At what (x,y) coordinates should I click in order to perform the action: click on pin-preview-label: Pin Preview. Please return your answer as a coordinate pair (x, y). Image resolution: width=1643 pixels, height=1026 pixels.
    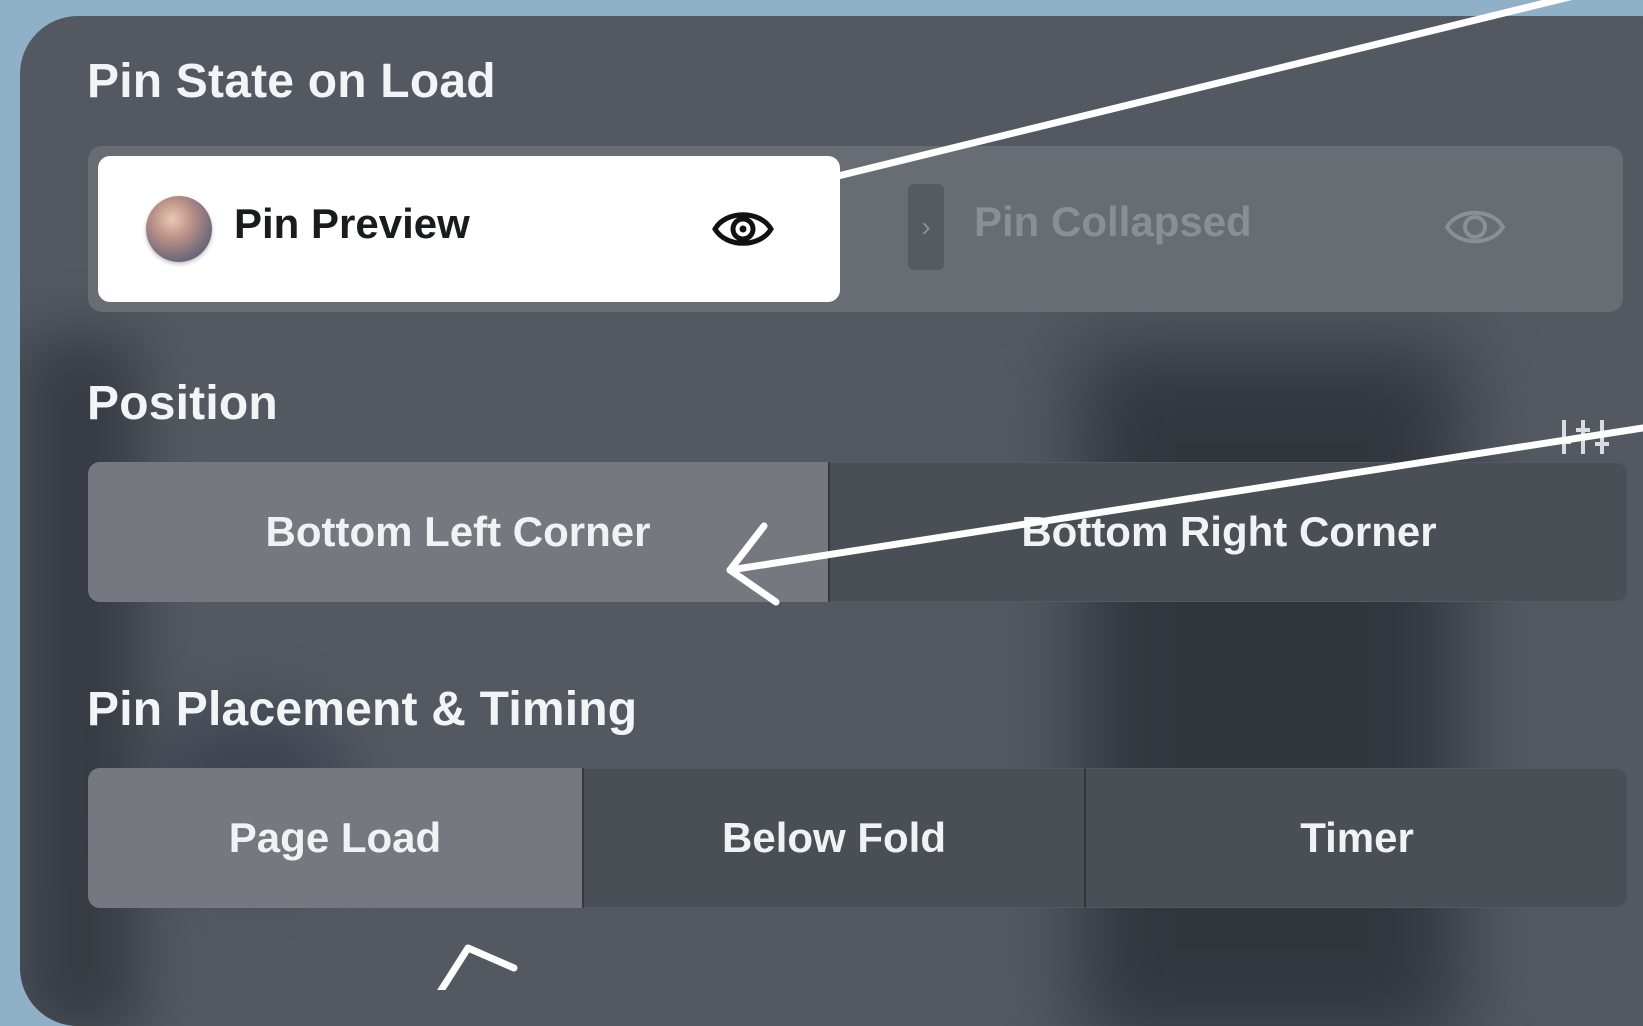
    Looking at the image, I should click on (352, 223).